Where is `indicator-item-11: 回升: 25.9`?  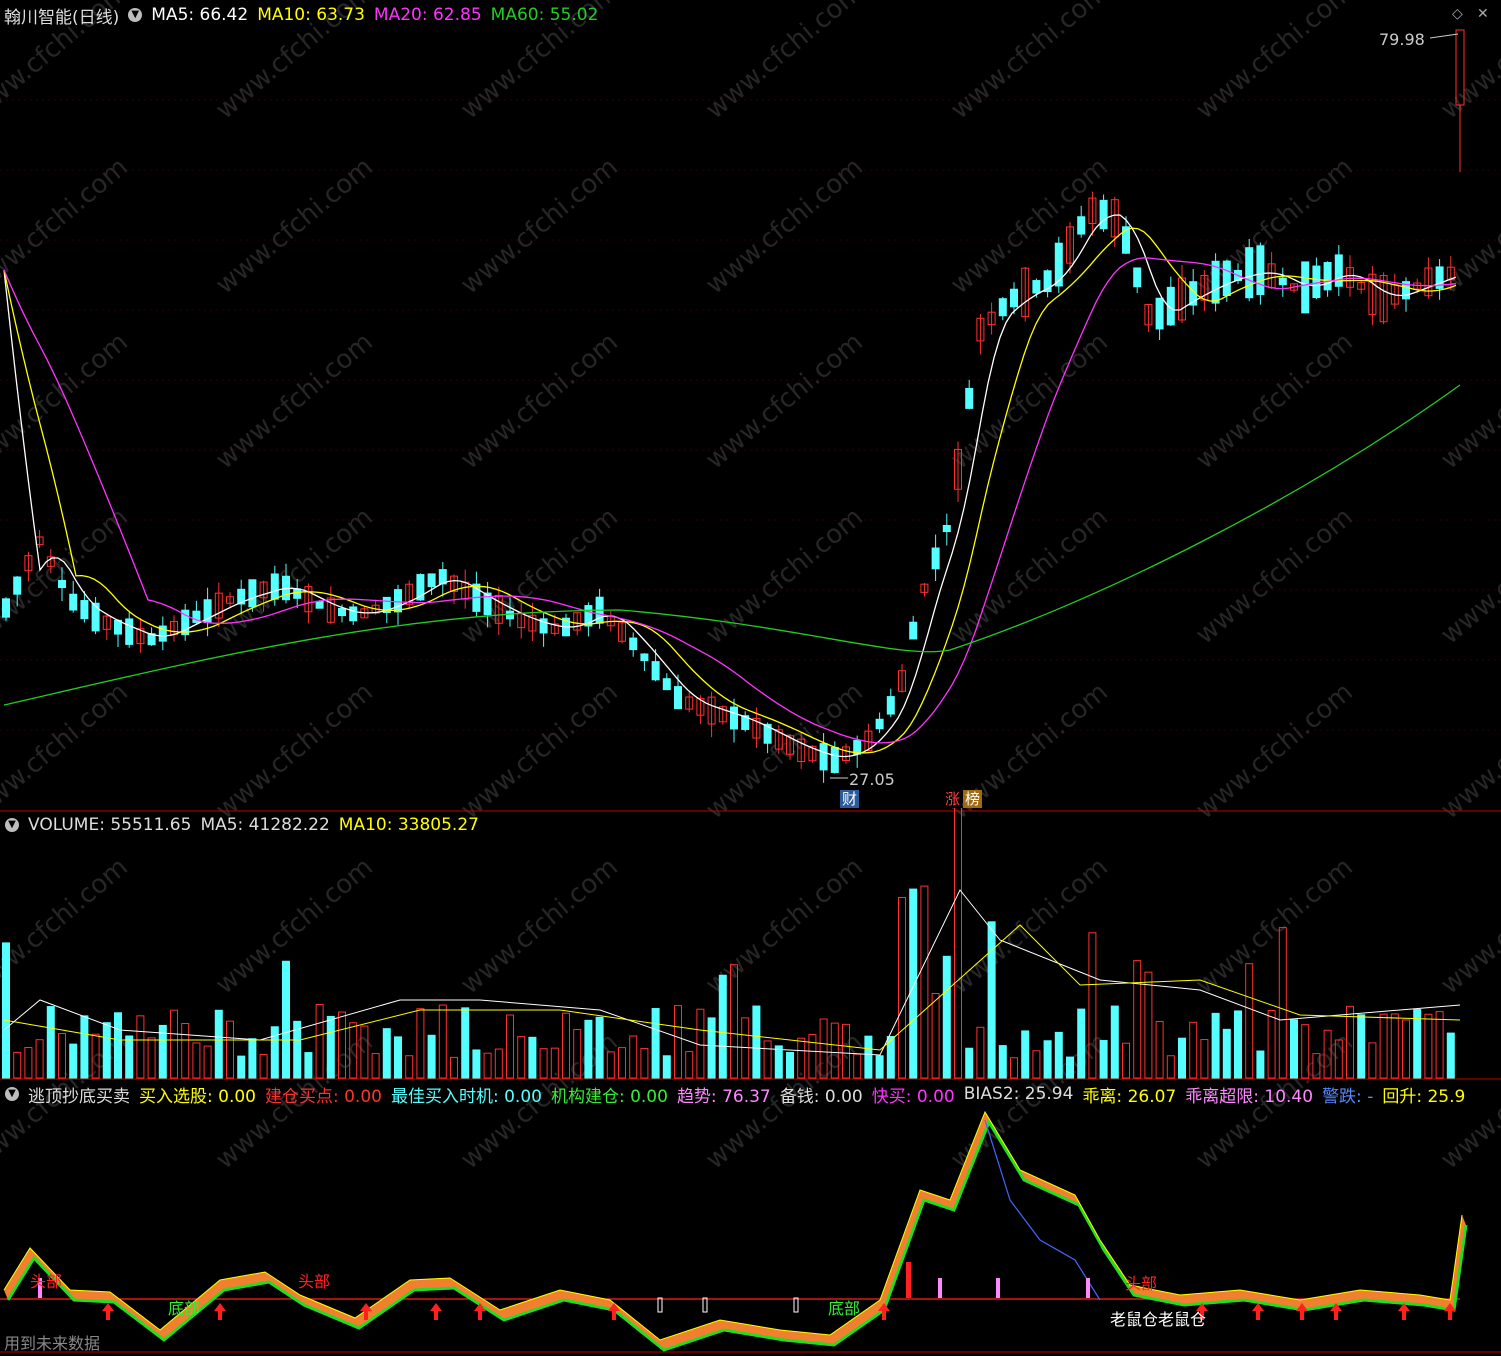
indicator-item-11: 回升: 25.9 is located at coordinates (1424, 1096).